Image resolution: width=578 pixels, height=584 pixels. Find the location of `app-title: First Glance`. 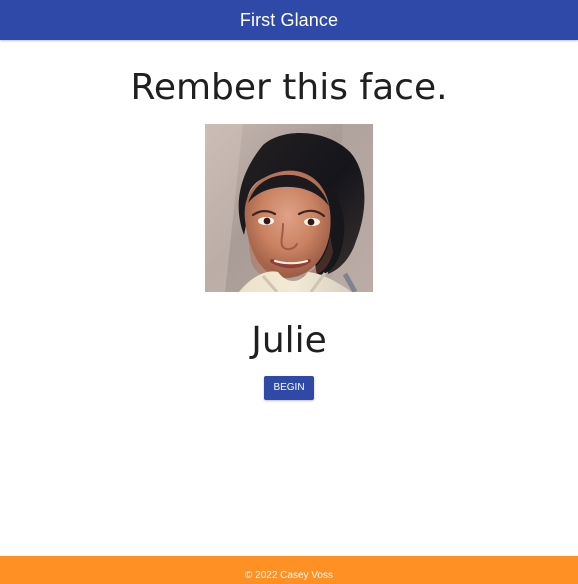

app-title: First Glance is located at coordinates (289, 20).